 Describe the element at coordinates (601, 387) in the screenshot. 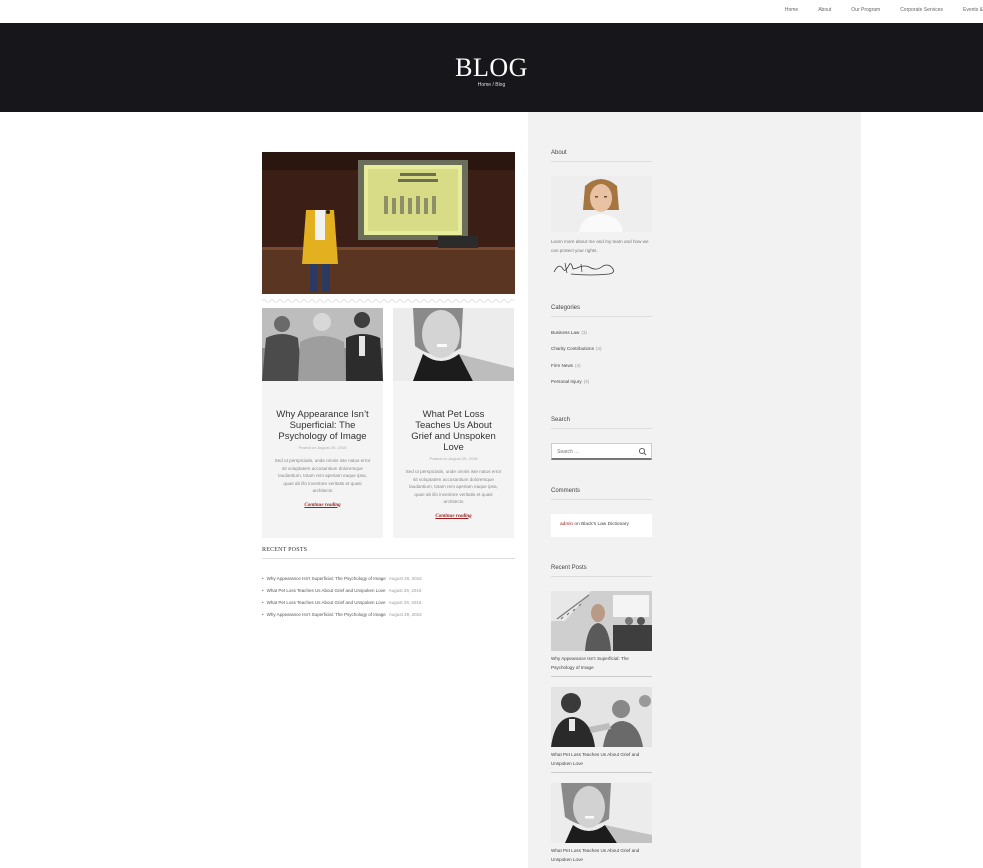

I see `category-item: Personal Injury (4)` at that location.